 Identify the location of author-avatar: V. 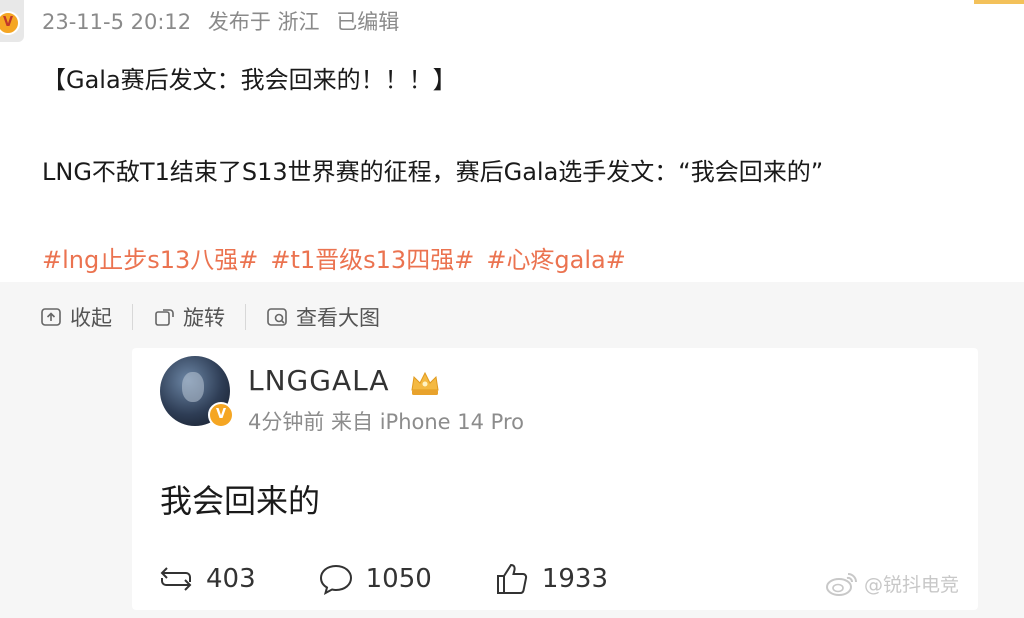
(12, 21).